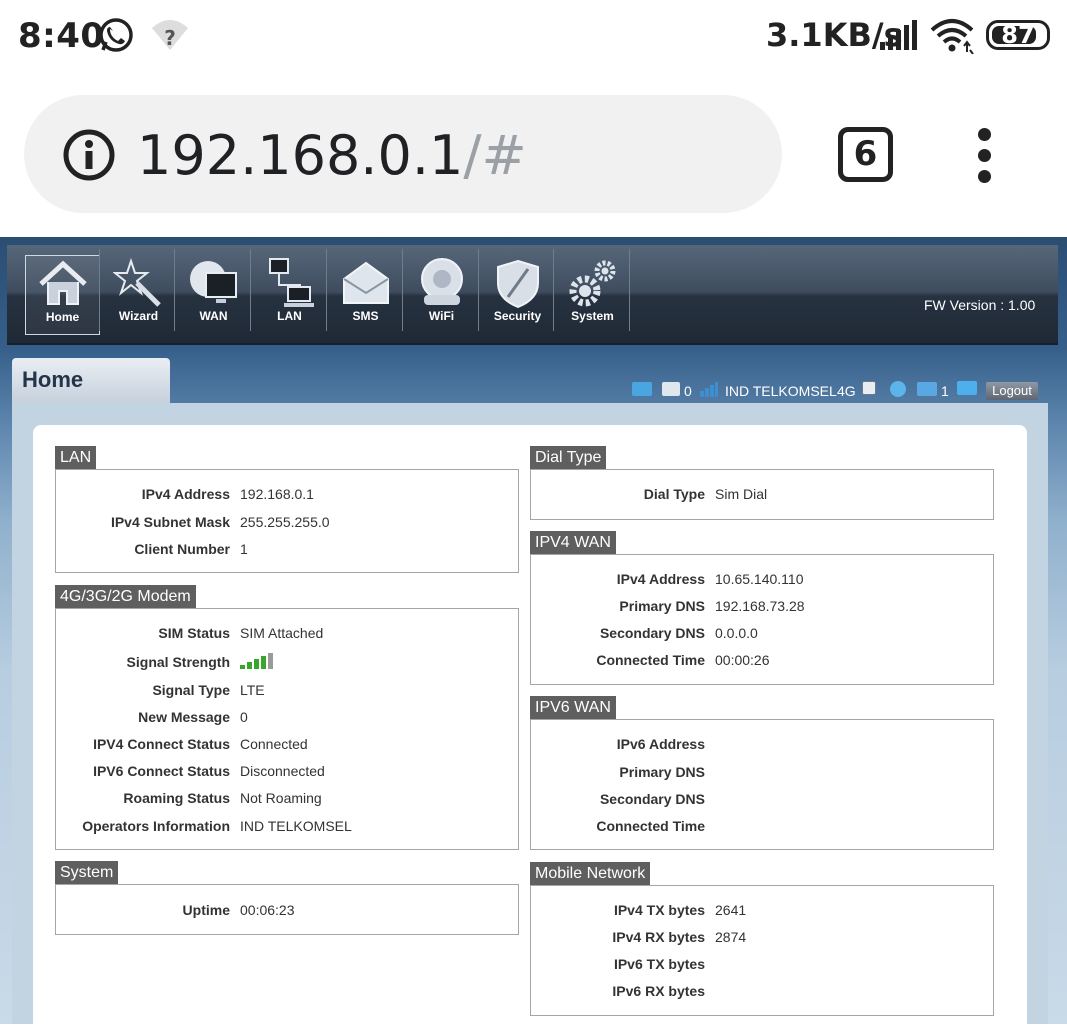 This screenshot has width=1067, height=1035. What do you see at coordinates (291, 282) in the screenshot?
I see `lan-icon` at bounding box center [291, 282].